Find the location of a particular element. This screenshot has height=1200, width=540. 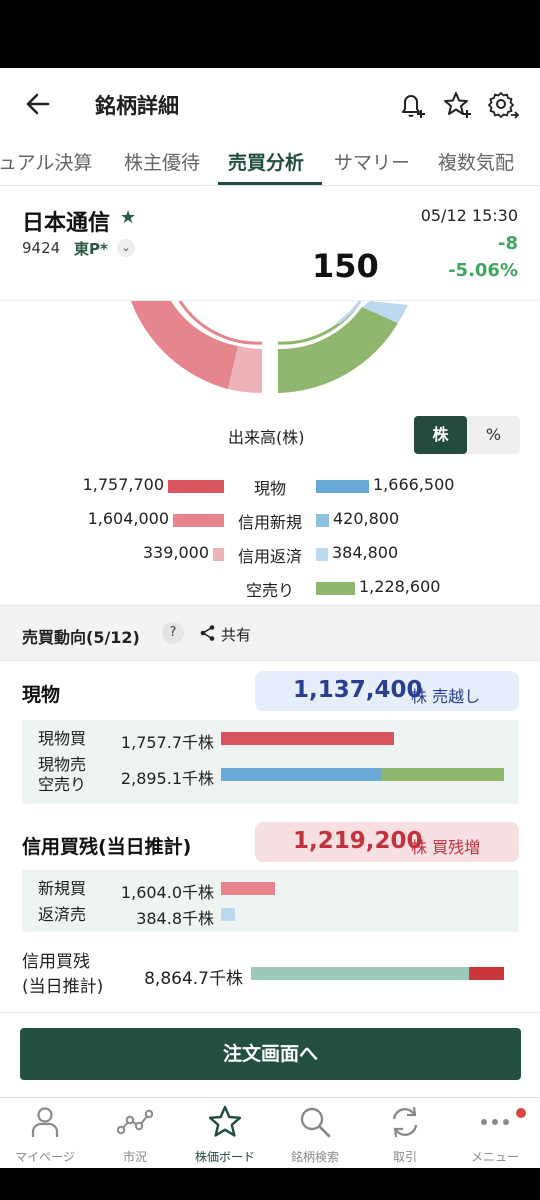

margin-title: 信用買残(当日推計) is located at coordinates (107, 847).